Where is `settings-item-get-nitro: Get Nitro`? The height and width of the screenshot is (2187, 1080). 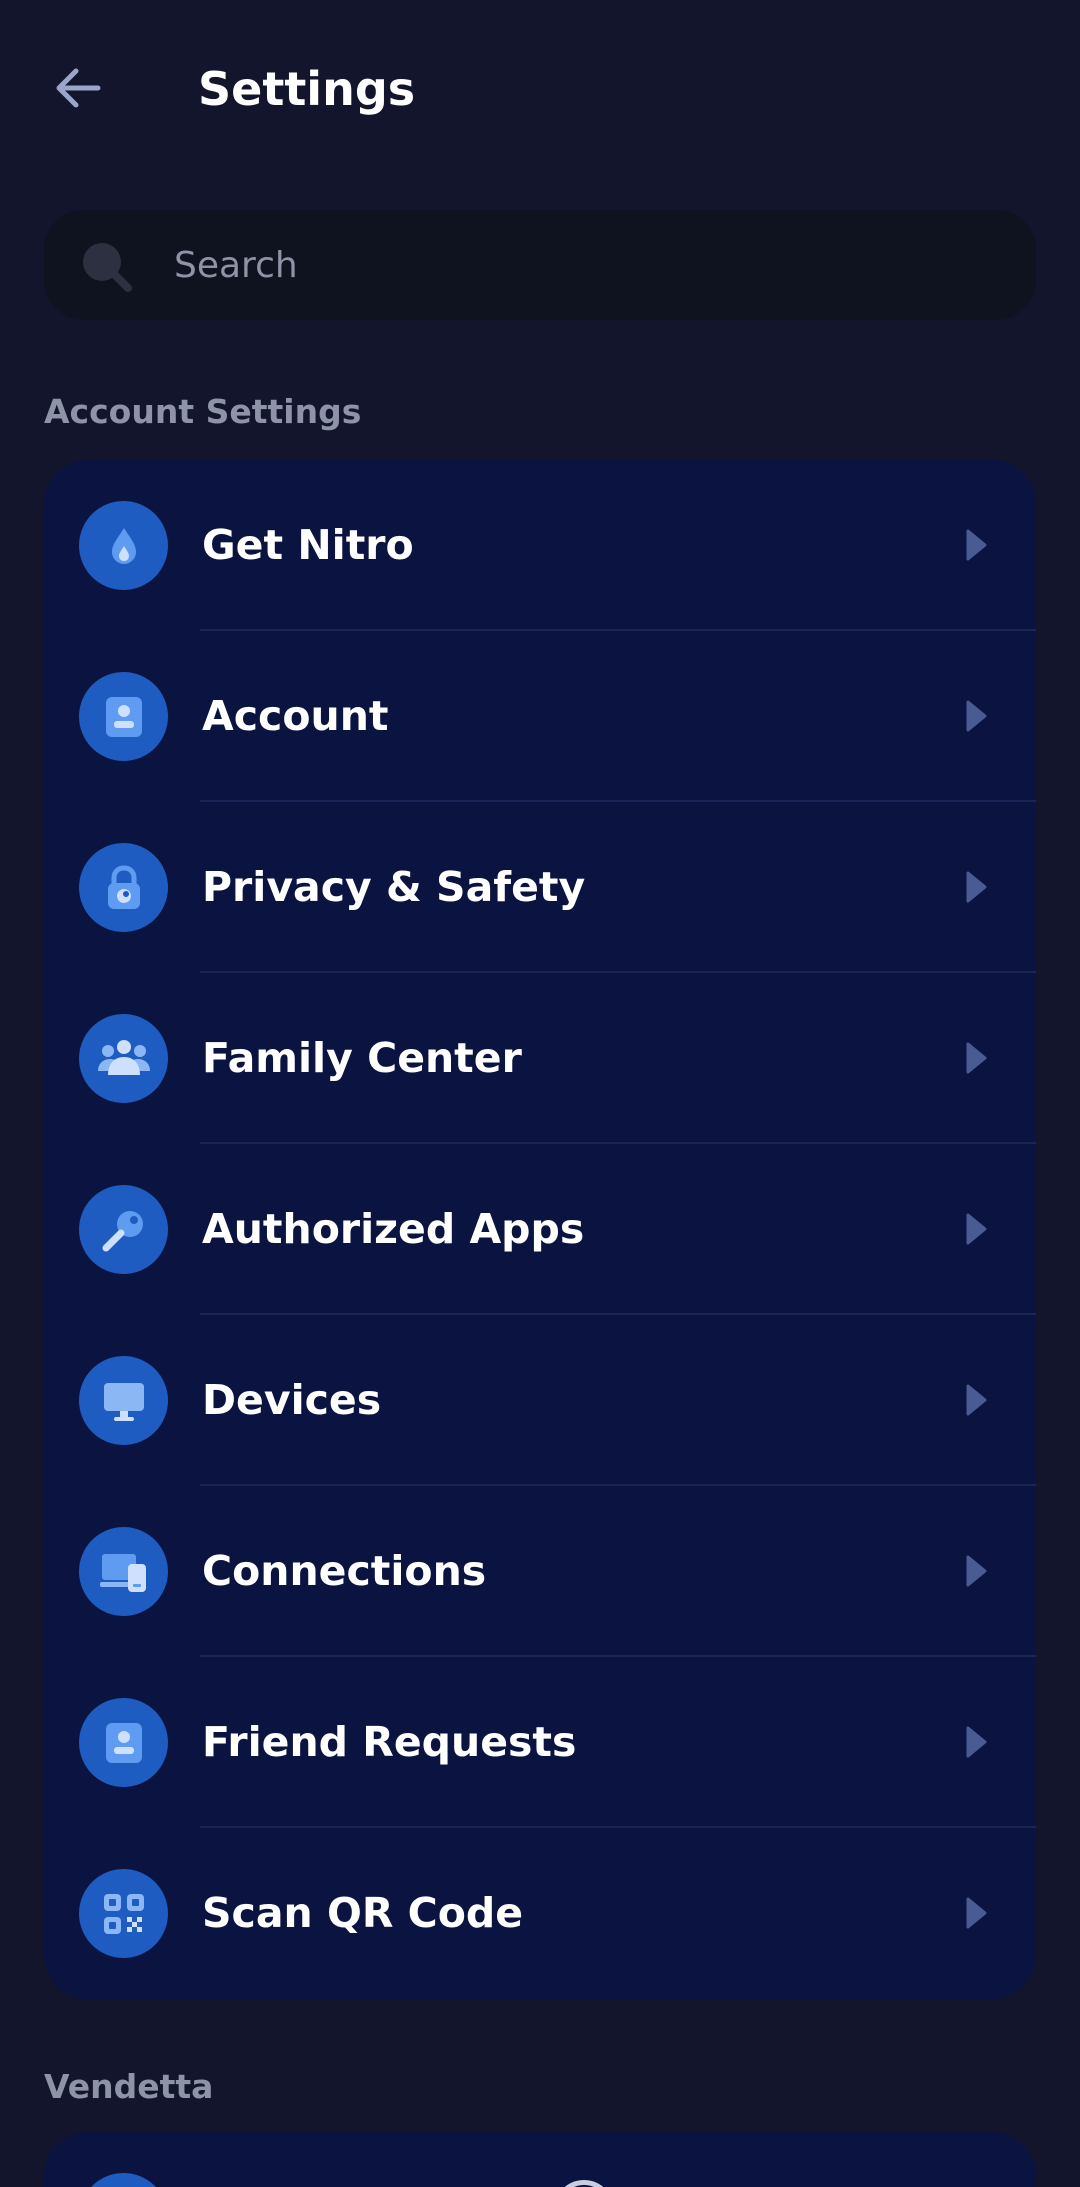 settings-item-get-nitro: Get Nitro is located at coordinates (540, 545).